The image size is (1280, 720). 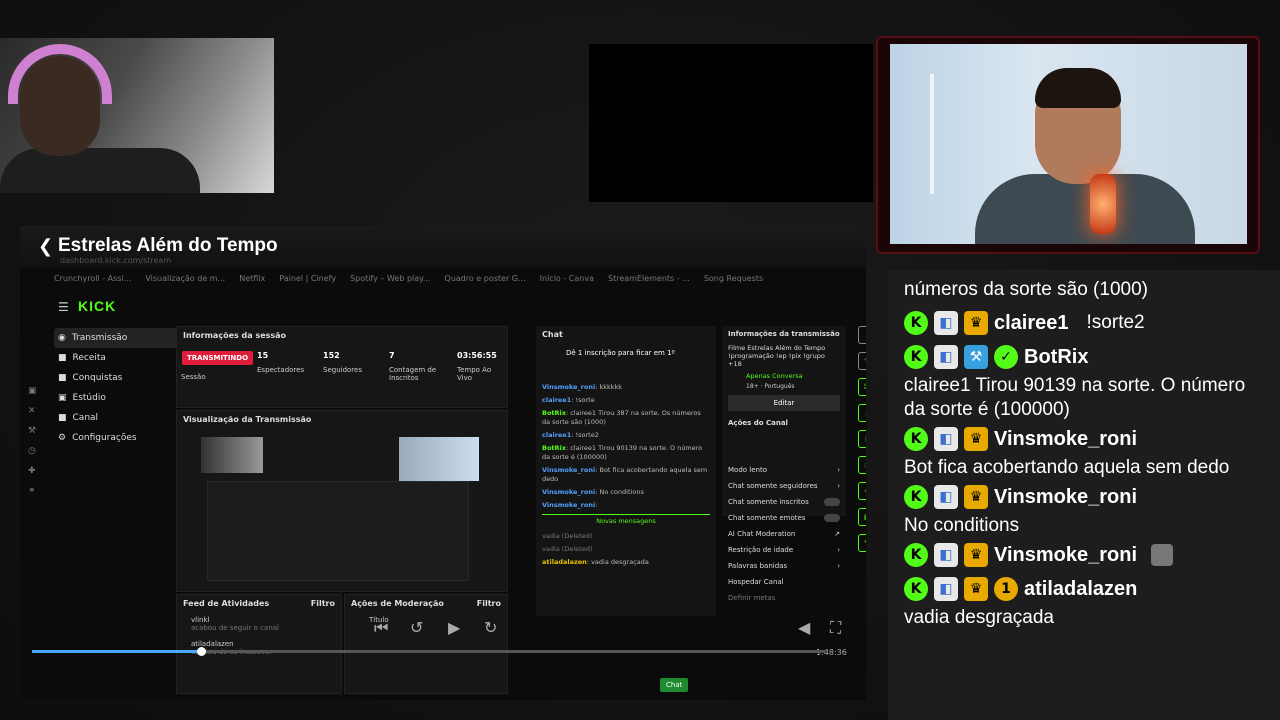 I want to click on skip-back-icon: ⏮, so click(x=381, y=628).